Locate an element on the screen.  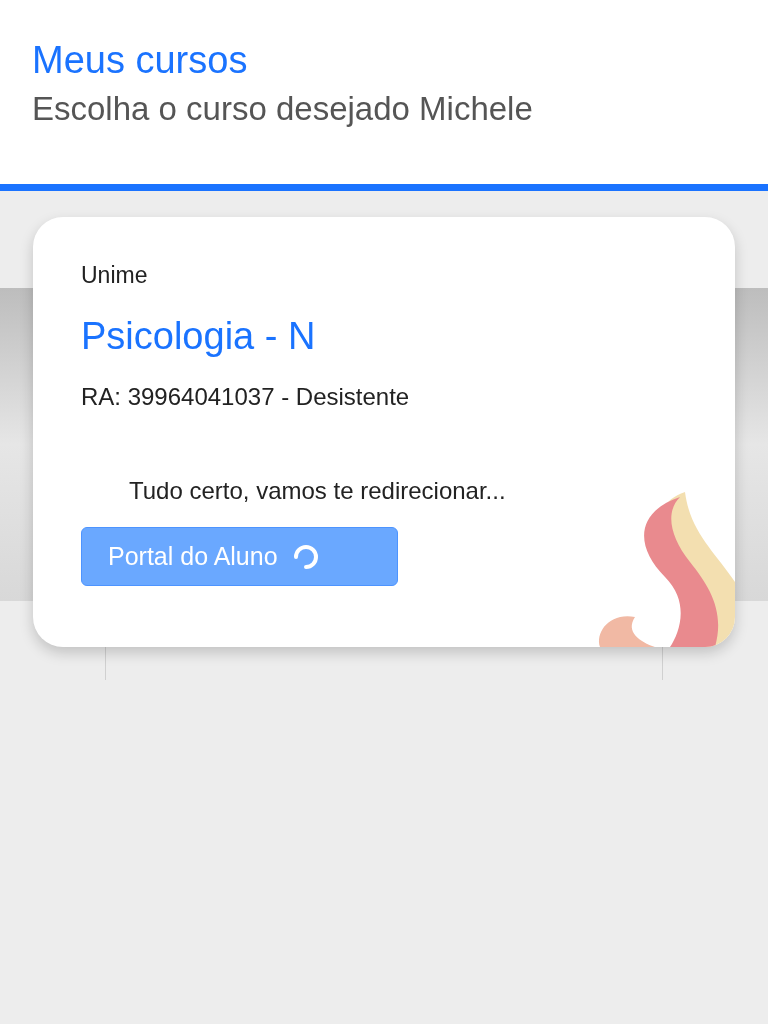
page-title: Meus cursos is located at coordinates (140, 60).